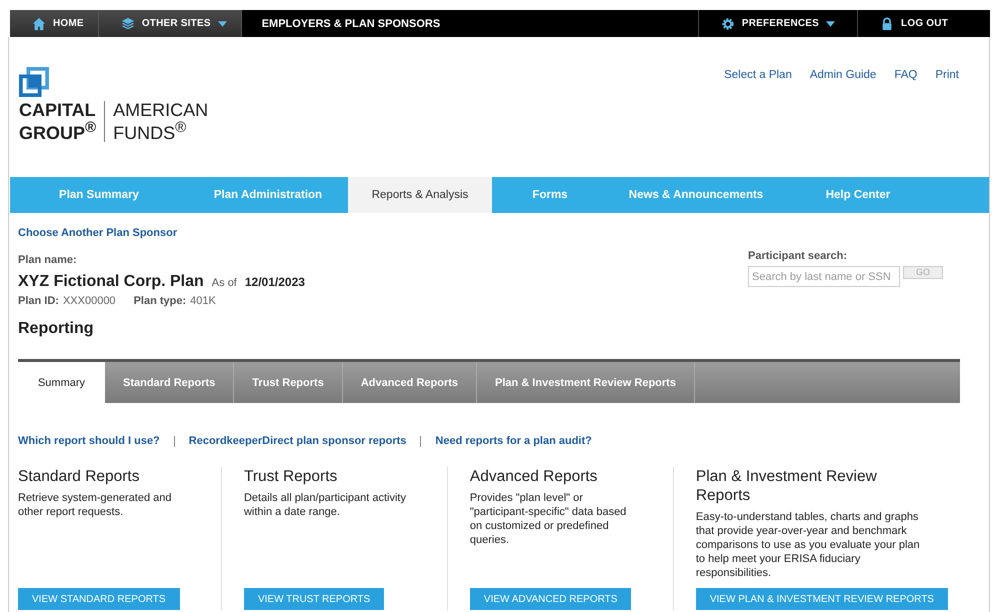 This screenshot has width=995, height=612. What do you see at coordinates (808, 545) in the screenshot?
I see `card-description: Easy-to-understand tables, charts and graphs that provide year-over-year and benchmark comparisons to use as you evaluate your plan to help meet your ERISA fiduciary responsibilities.` at bounding box center [808, 545].